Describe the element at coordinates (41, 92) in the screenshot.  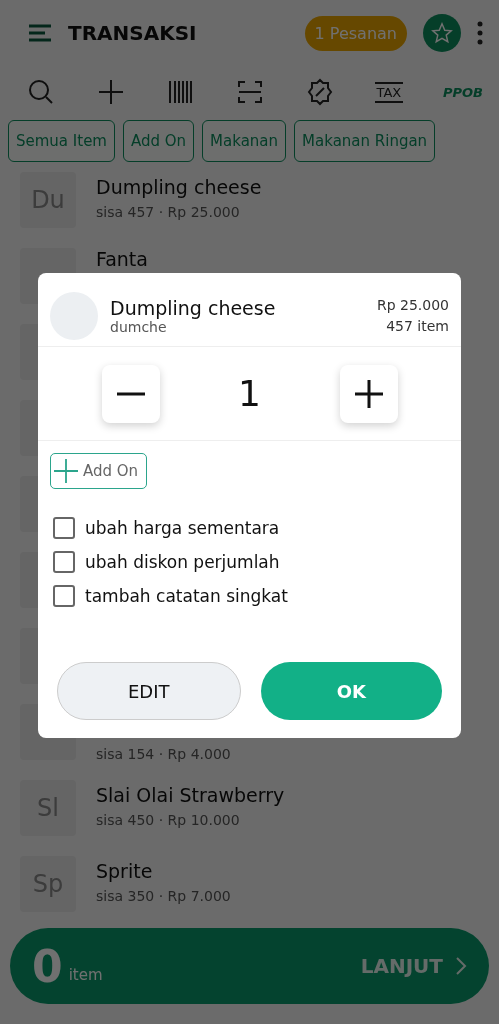
I see `magnifier-icon` at that location.